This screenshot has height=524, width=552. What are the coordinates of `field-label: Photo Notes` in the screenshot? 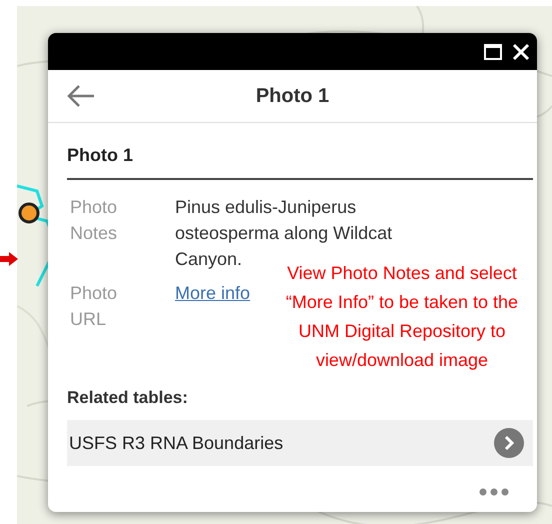 It's located at (93, 220).